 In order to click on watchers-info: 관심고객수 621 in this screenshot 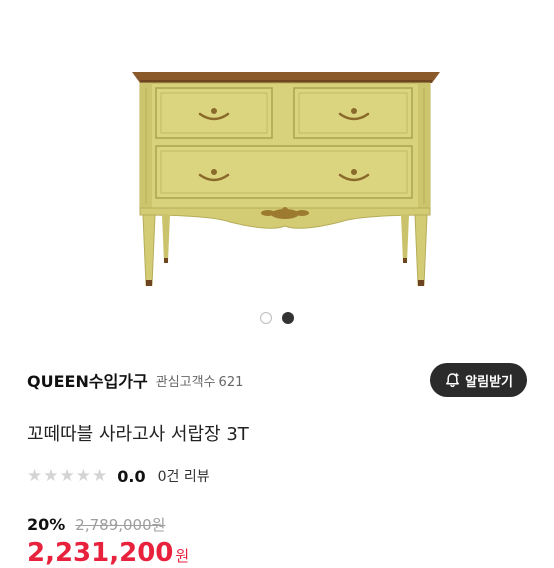, I will do `click(200, 380)`.